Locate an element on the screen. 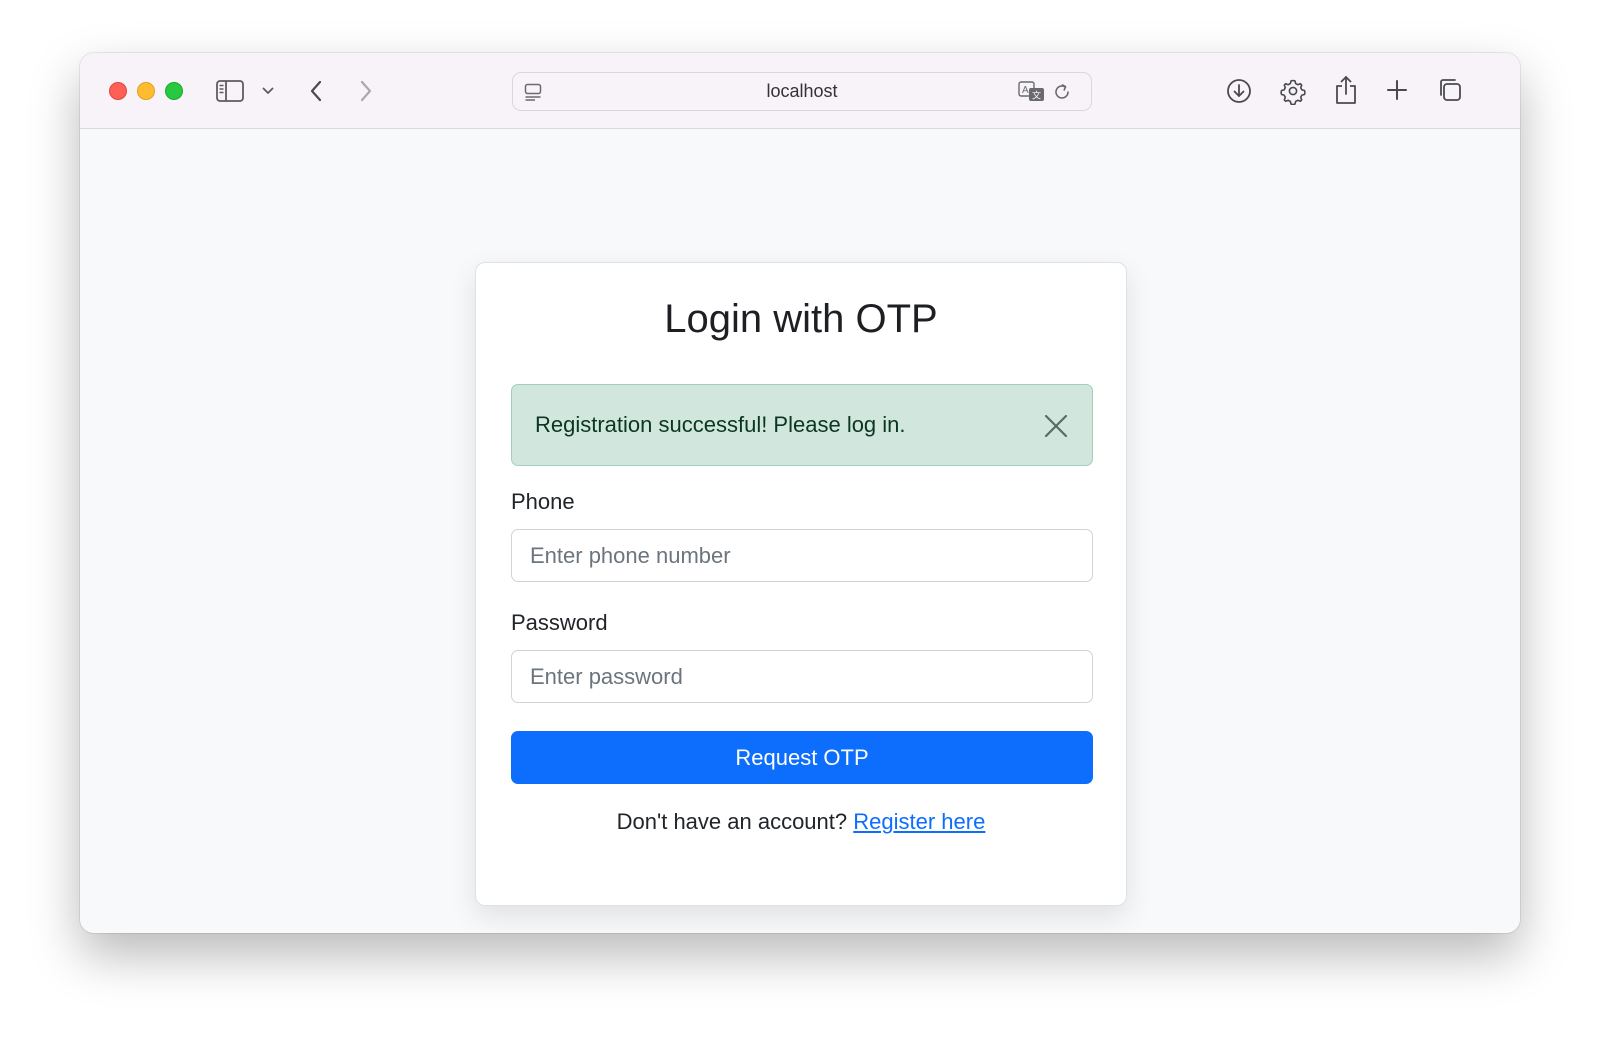 Image resolution: width=1600 pixels, height=1038 pixels. sidebar-toggle-button is located at coordinates (230, 91).